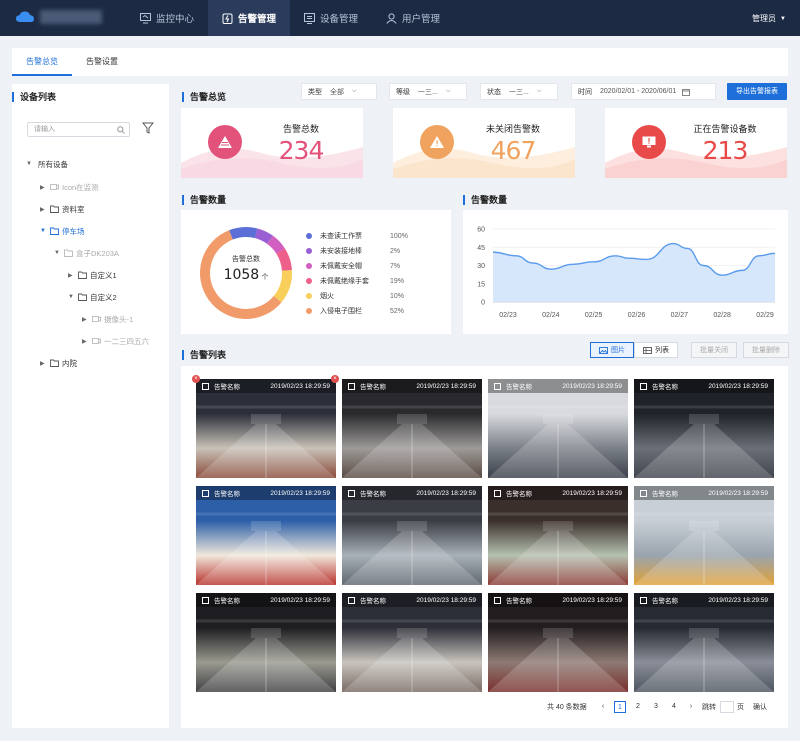  Describe the element at coordinates (148, 128) in the screenshot. I see `filter-icon` at that location.